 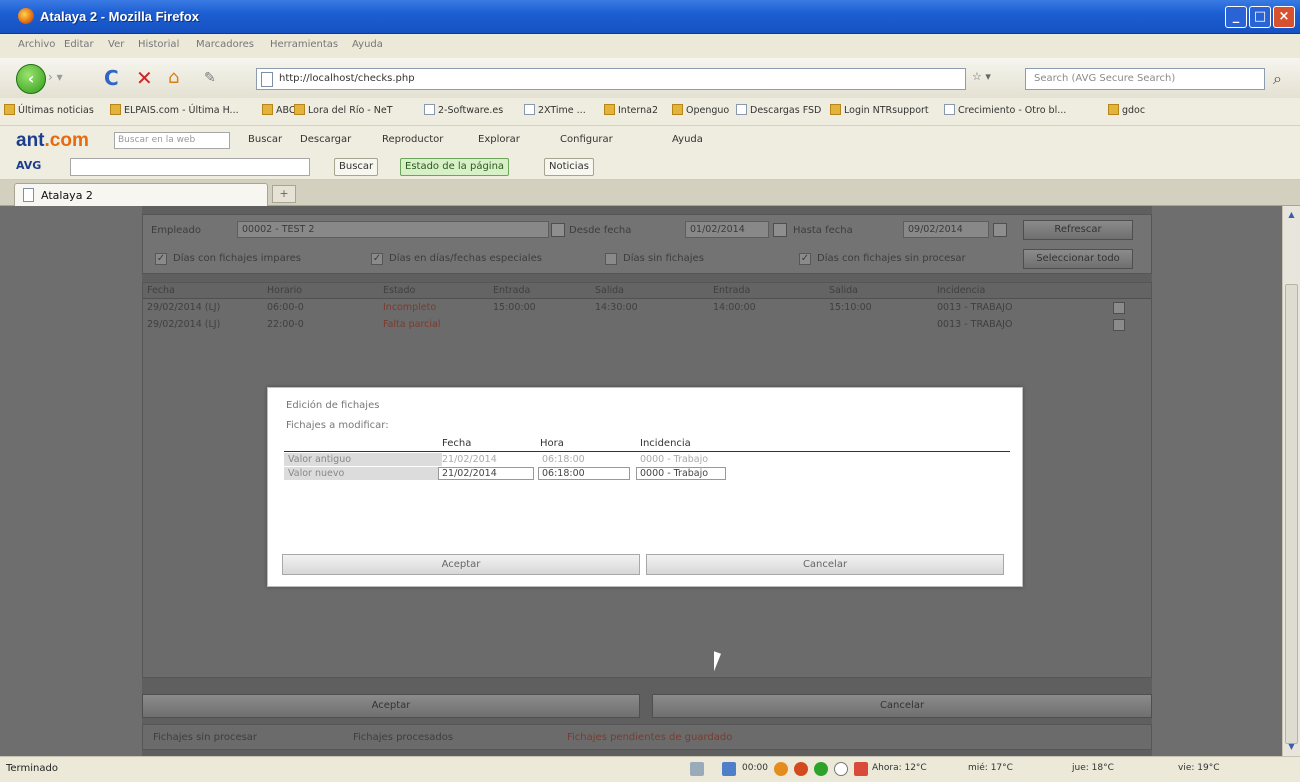 I want to click on bookmark-item: Openguo, so click(x=700, y=110).